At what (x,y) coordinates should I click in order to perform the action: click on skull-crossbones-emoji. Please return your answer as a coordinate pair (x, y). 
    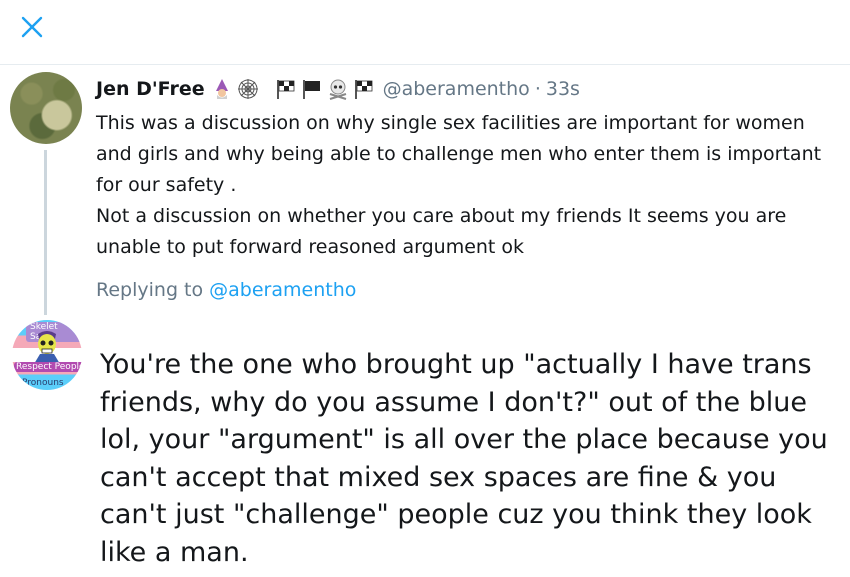
    Looking at the image, I should click on (337, 89).